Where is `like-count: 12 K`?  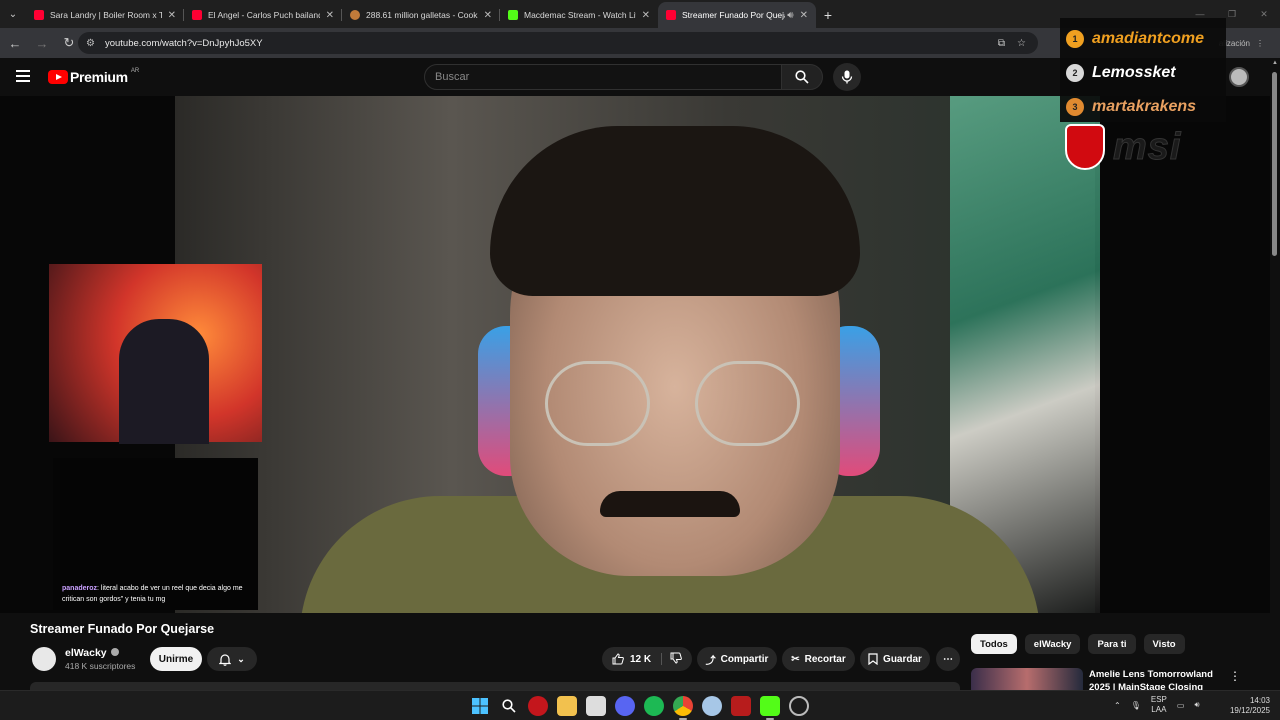
like-count: 12 K is located at coordinates (640, 659).